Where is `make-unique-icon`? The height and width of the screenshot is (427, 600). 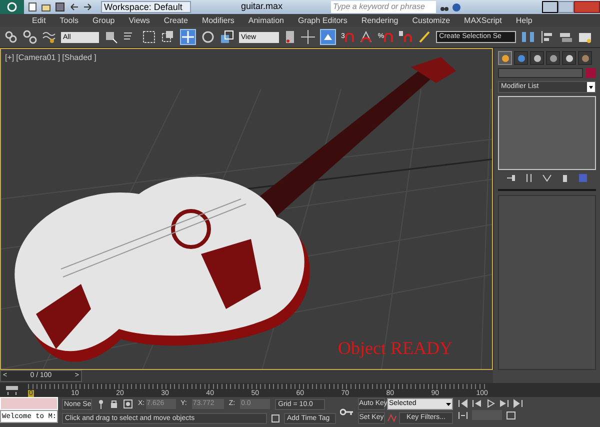 make-unique-icon is located at coordinates (547, 178).